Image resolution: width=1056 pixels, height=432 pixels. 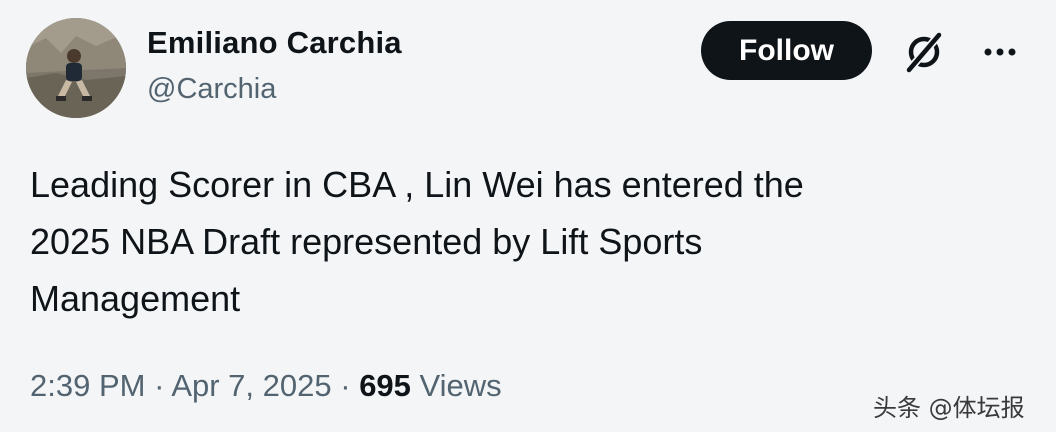 What do you see at coordinates (949, 408) in the screenshot?
I see `watermark: 头条 @体坛报` at bounding box center [949, 408].